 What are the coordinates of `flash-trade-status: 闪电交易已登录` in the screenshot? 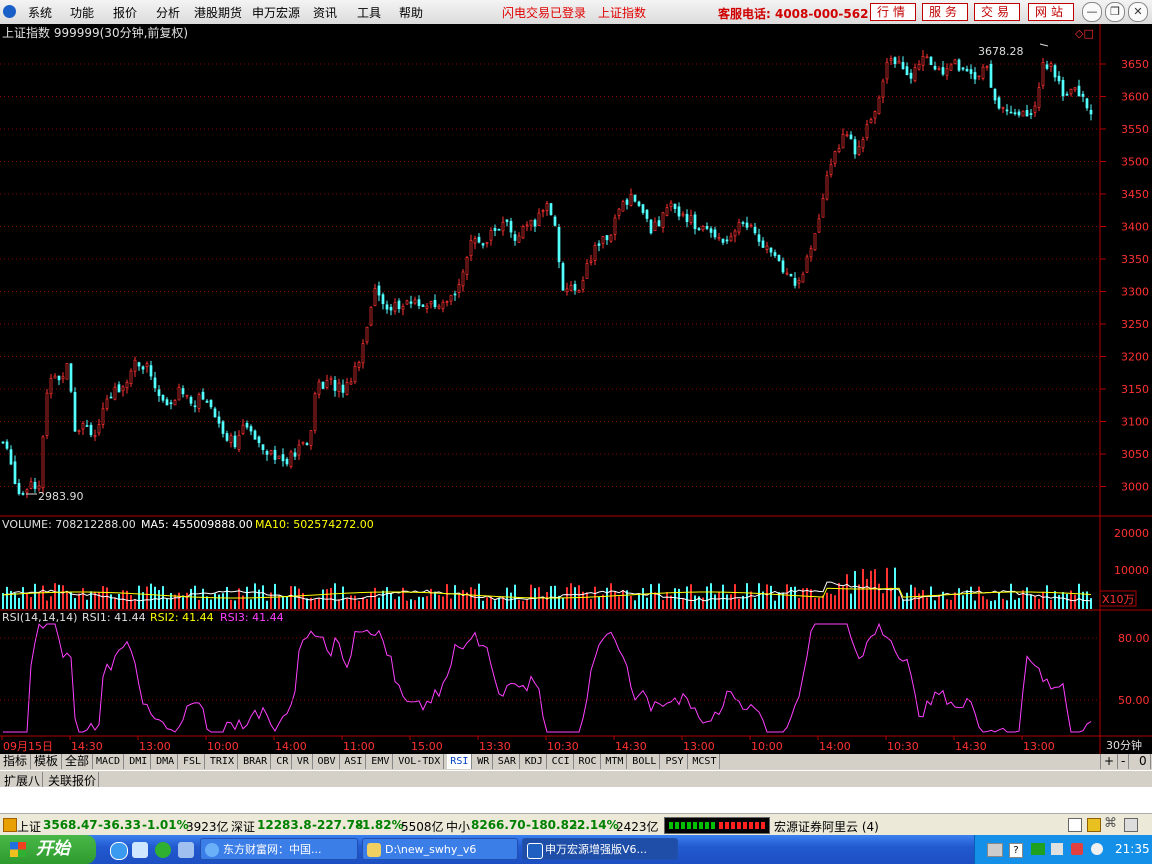 It's located at (544, 12).